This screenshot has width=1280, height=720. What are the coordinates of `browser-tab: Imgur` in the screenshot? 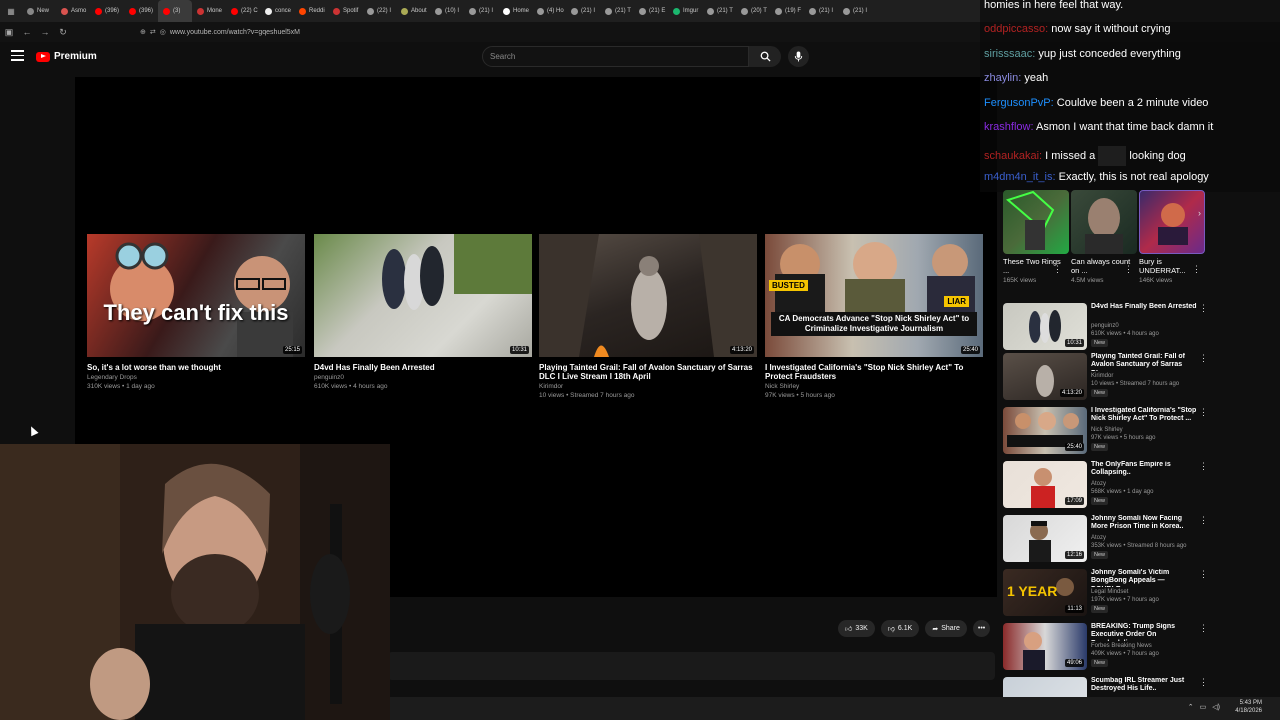 It's located at (685, 11).